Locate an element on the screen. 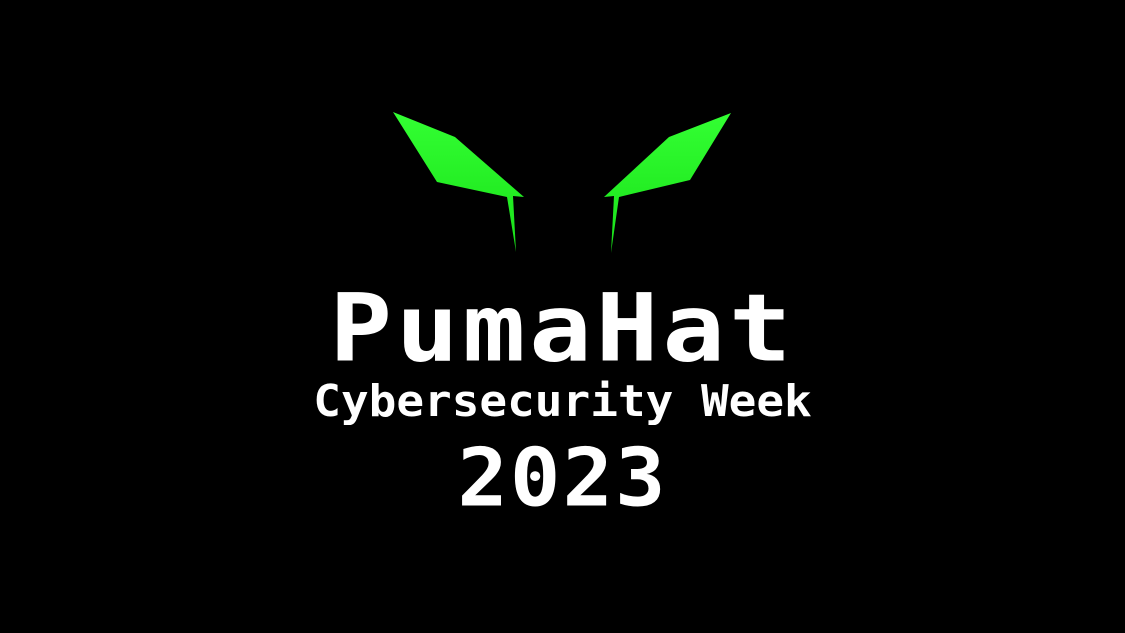 The width and height of the screenshot is (1125, 633). right-eye-icon is located at coordinates (667, 183).